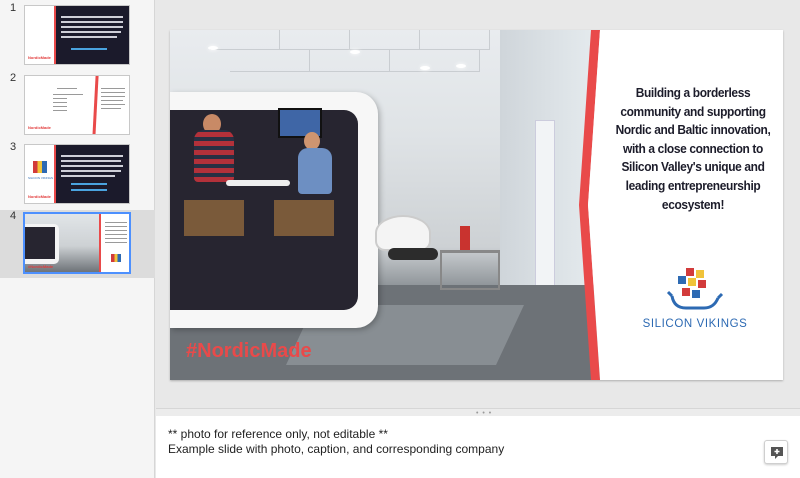 The width and height of the screenshot is (800, 478). What do you see at coordinates (13, 78) in the screenshot?
I see `slide-number: 2` at bounding box center [13, 78].